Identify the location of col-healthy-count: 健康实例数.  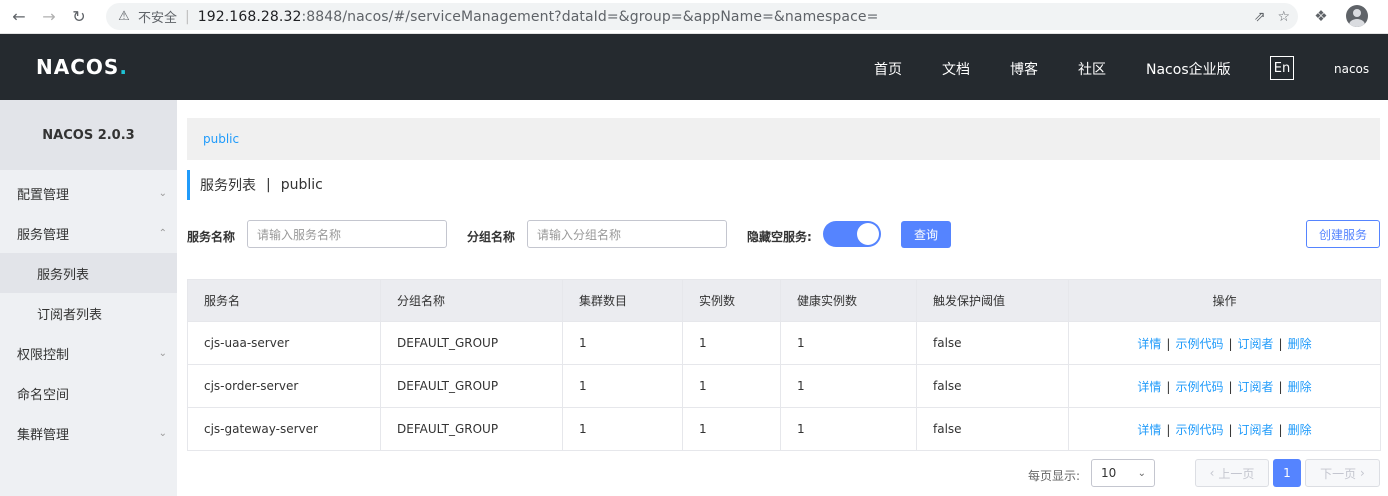
(848, 300).